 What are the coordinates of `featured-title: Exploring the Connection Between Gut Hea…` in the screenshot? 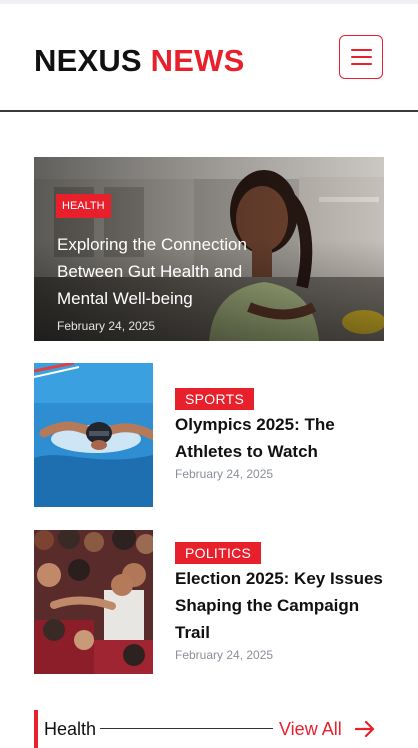 It's located at (172, 271).